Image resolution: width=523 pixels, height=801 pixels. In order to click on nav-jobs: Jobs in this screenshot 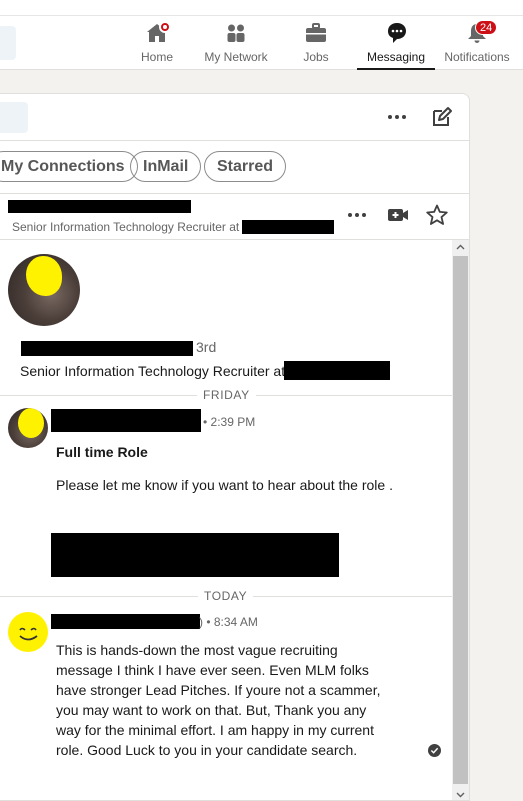, I will do `click(316, 45)`.